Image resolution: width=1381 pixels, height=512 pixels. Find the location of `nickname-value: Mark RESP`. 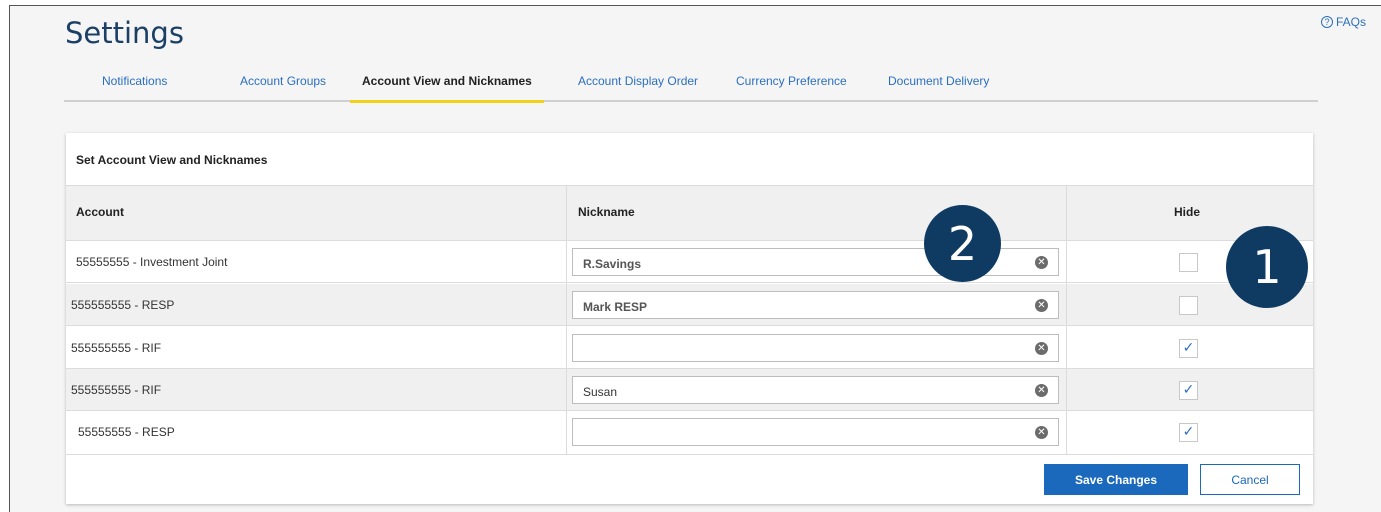

nickname-value: Mark RESP is located at coordinates (615, 307).